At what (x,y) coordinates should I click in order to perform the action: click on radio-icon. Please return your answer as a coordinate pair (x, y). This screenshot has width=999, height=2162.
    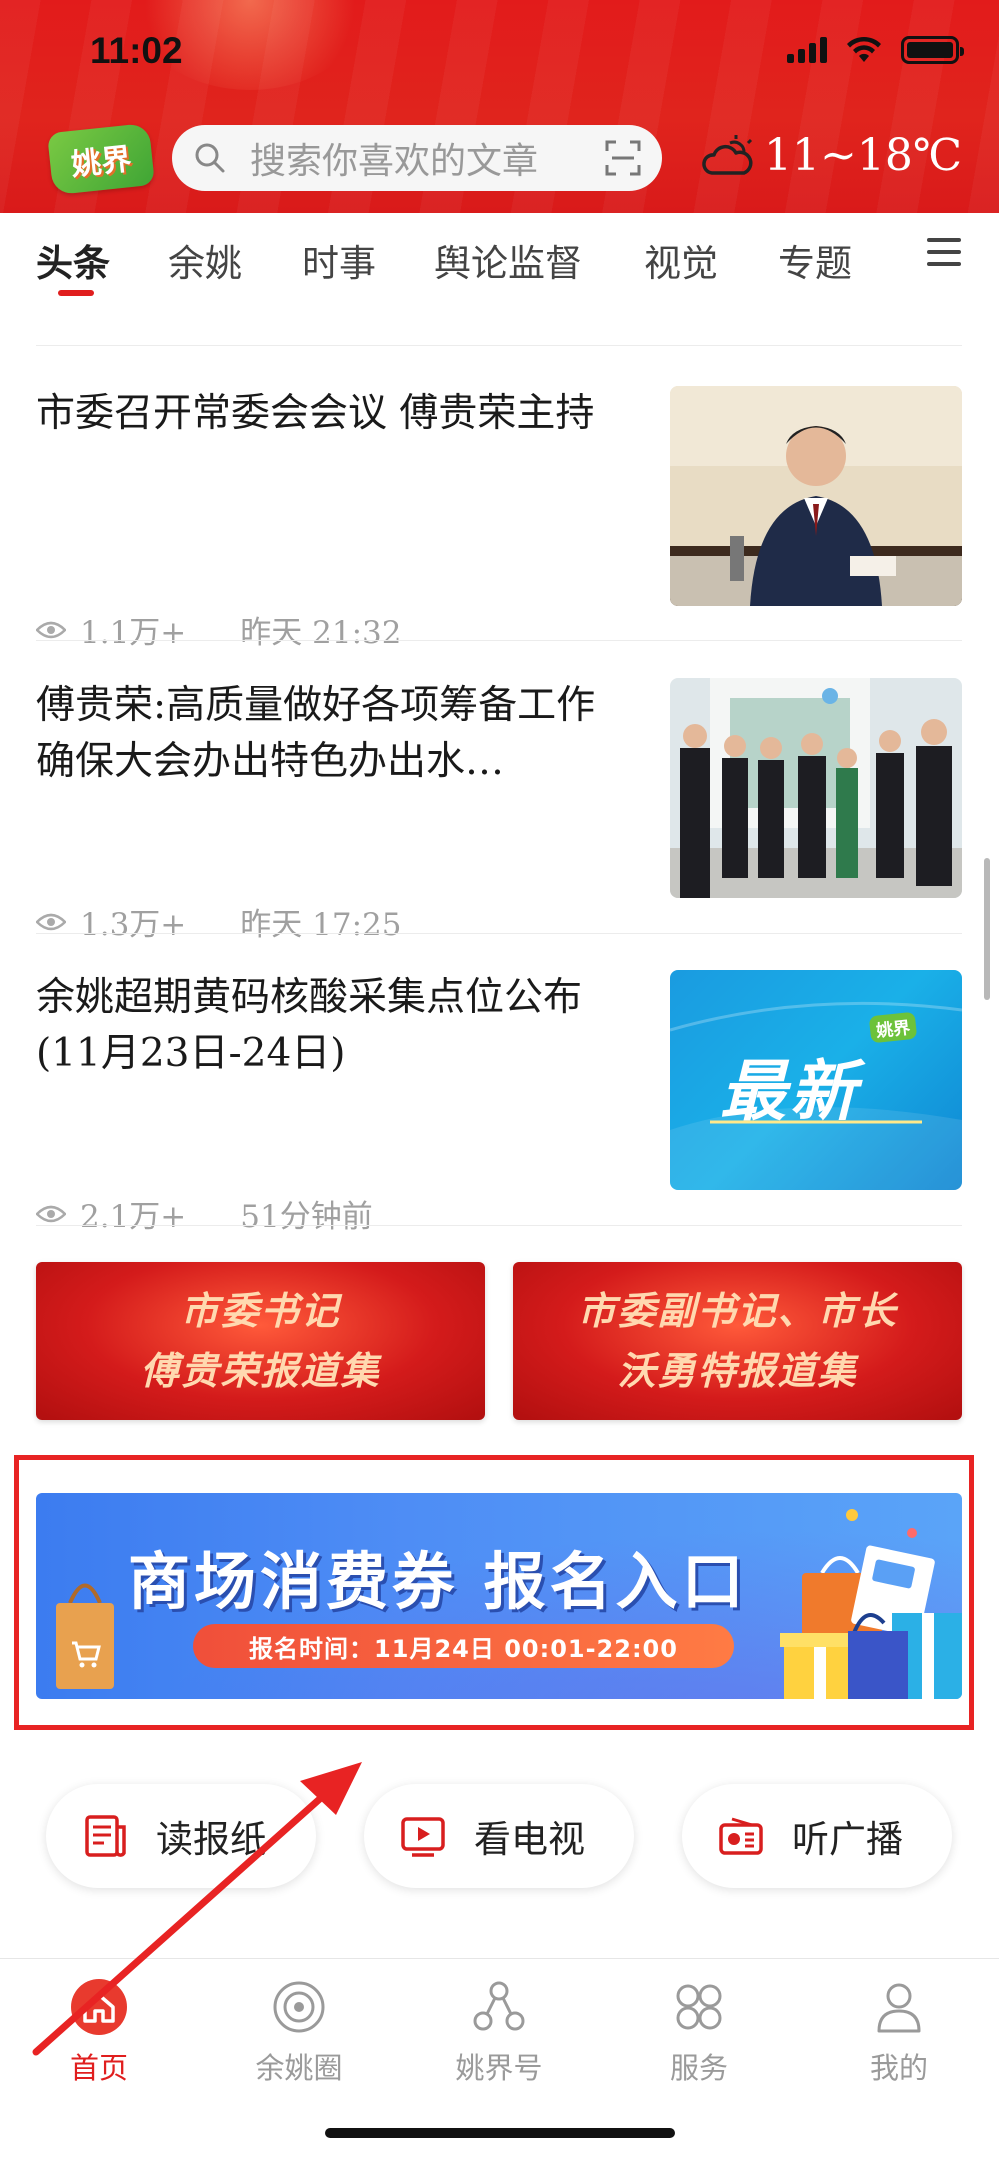
    Looking at the image, I should click on (741, 1836).